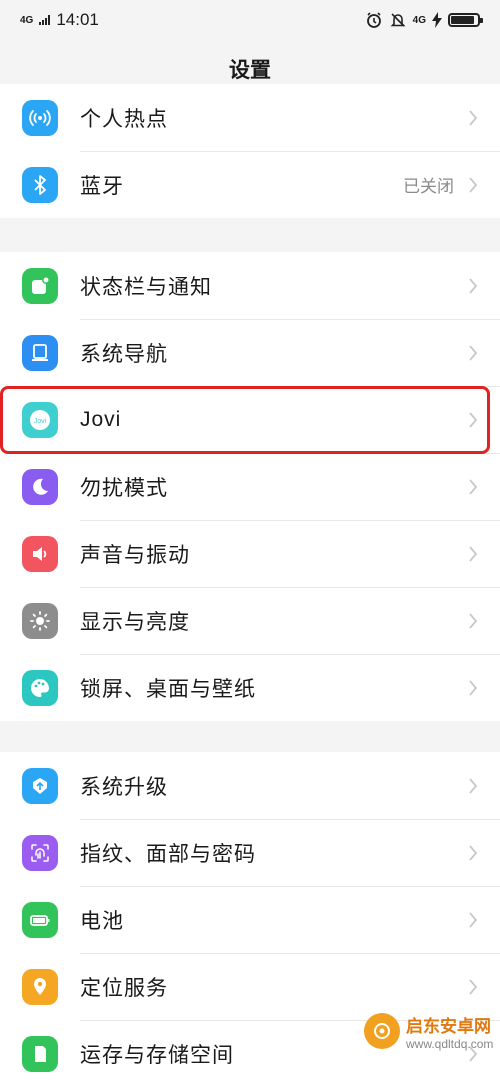  I want to click on settings-item-label: 蓝牙, so click(102, 186).